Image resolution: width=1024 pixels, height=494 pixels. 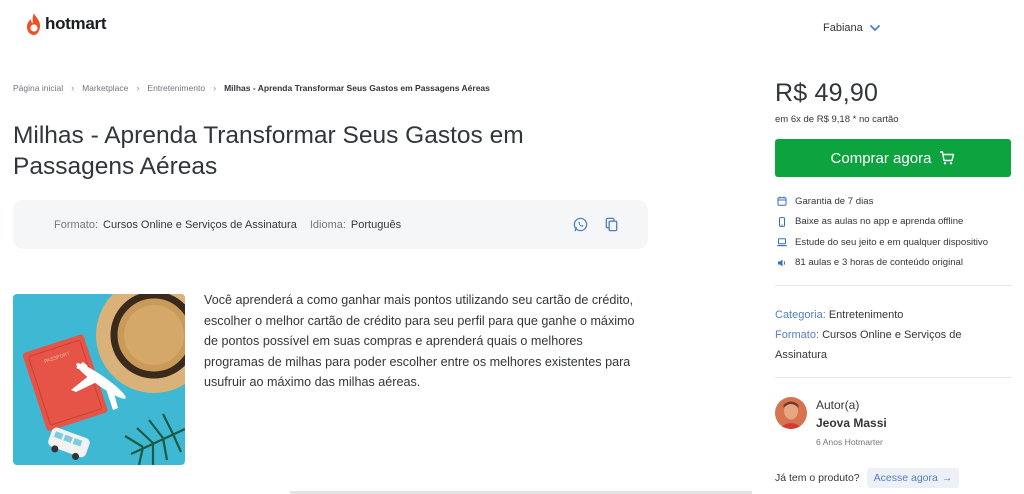 What do you see at coordinates (376, 224) in the screenshot?
I see `language-value: Português` at bounding box center [376, 224].